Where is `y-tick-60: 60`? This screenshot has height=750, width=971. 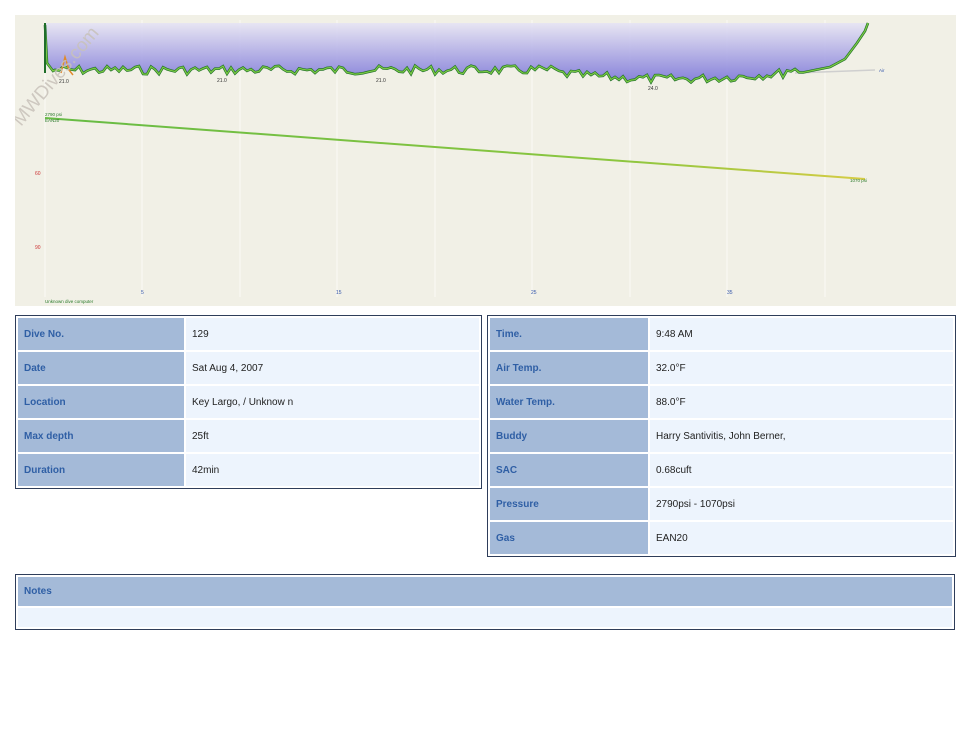 y-tick-60: 60 is located at coordinates (38, 174).